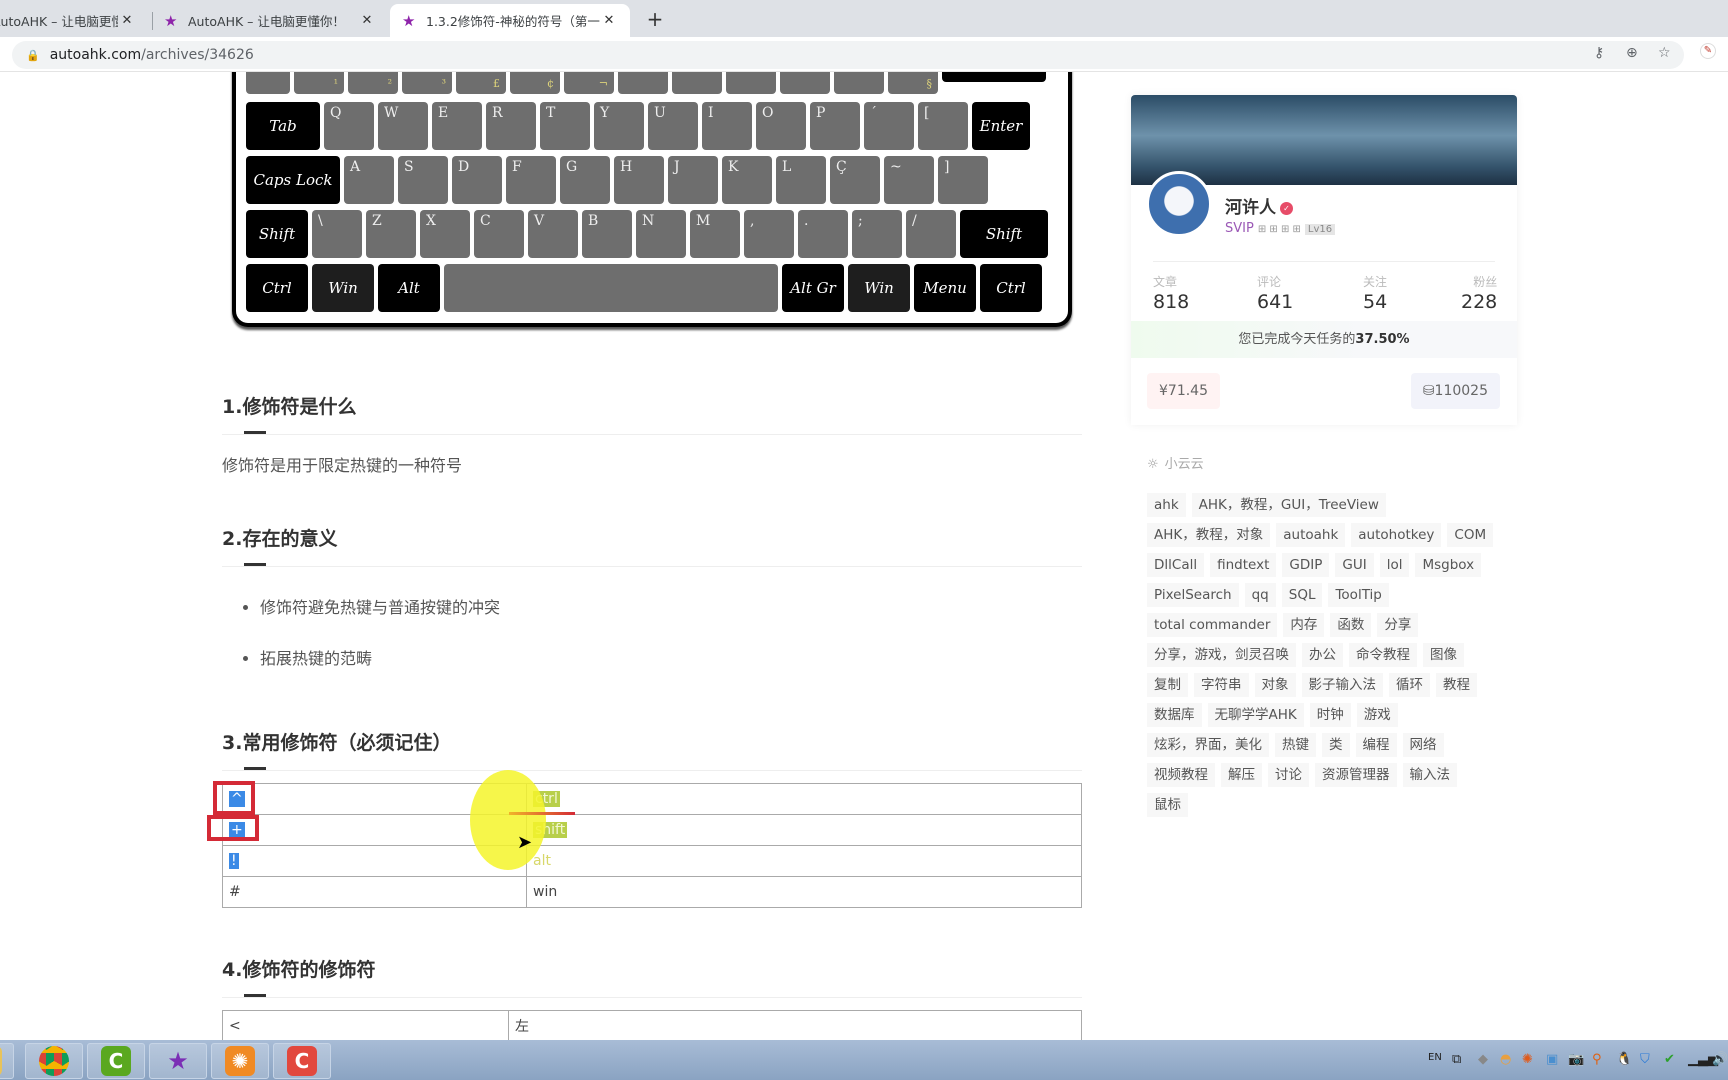  Describe the element at coordinates (266, 21) in the screenshot. I see `tab-title: AutoAHK – 让电脑更懂你！` at that location.